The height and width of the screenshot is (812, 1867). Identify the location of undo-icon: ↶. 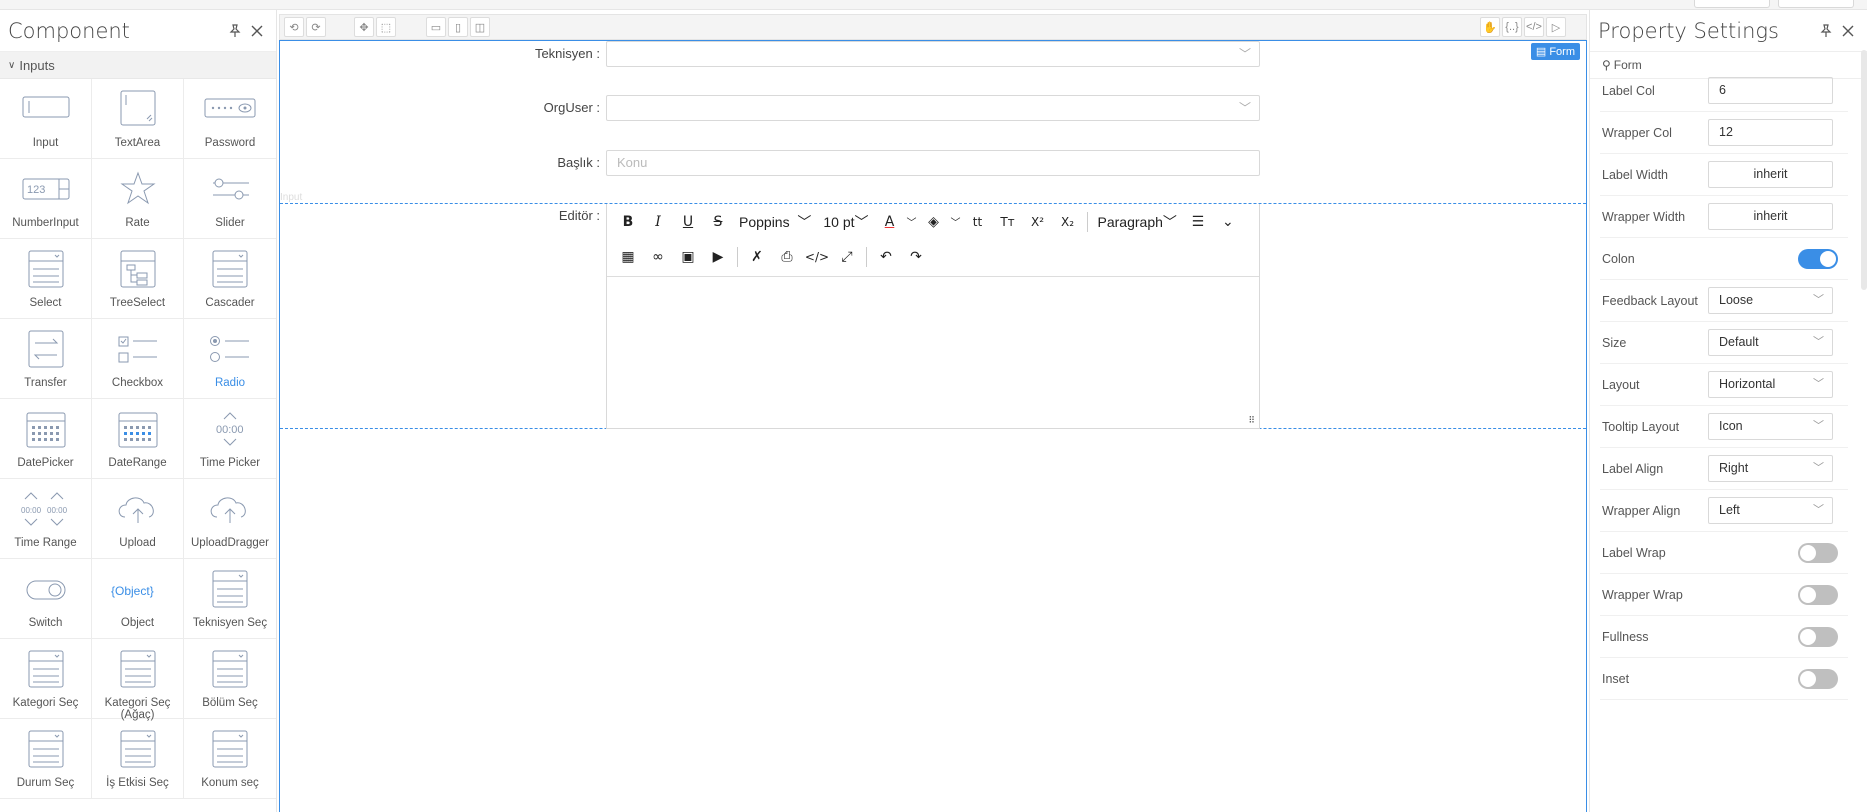
(886, 257).